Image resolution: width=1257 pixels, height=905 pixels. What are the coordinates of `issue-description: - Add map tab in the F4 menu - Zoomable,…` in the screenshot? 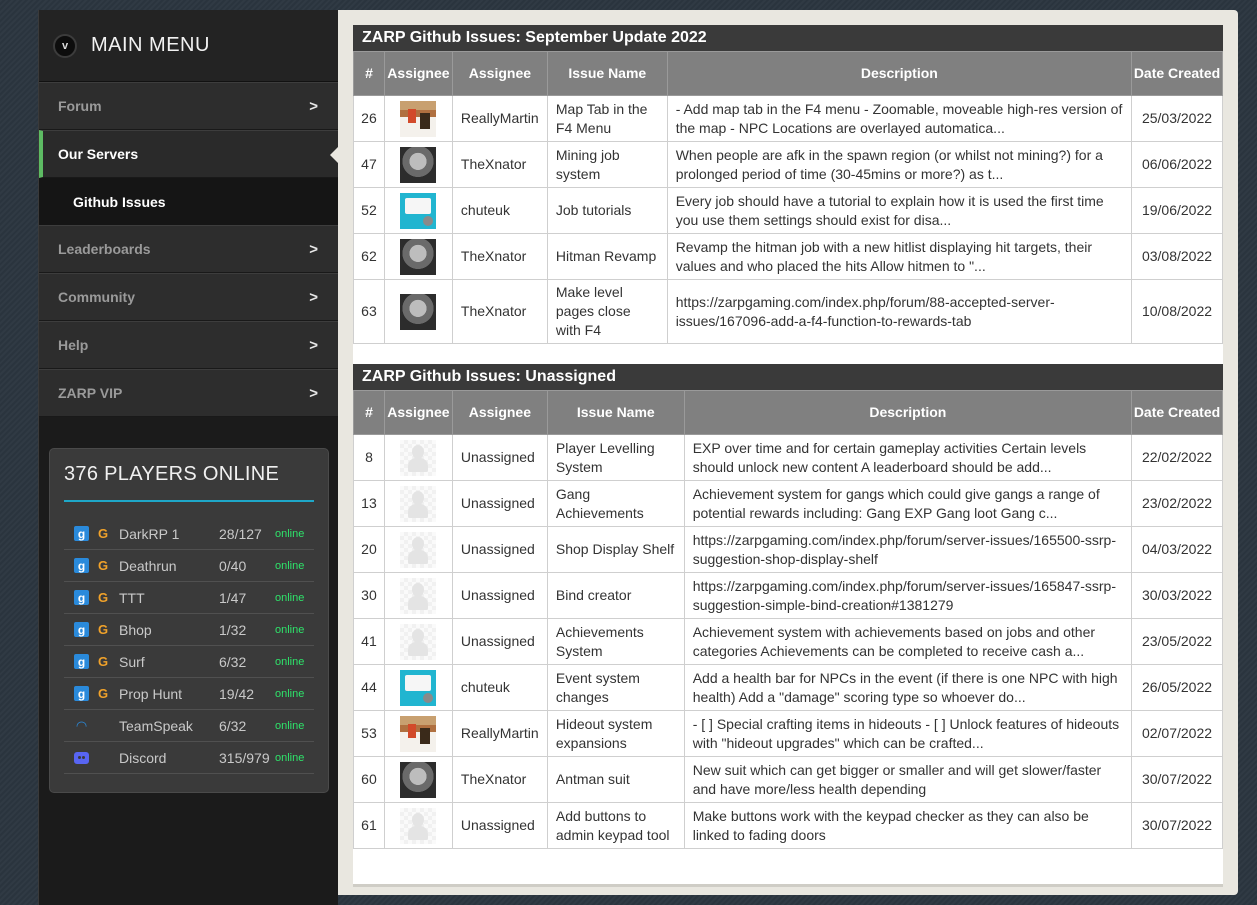 It's located at (899, 118).